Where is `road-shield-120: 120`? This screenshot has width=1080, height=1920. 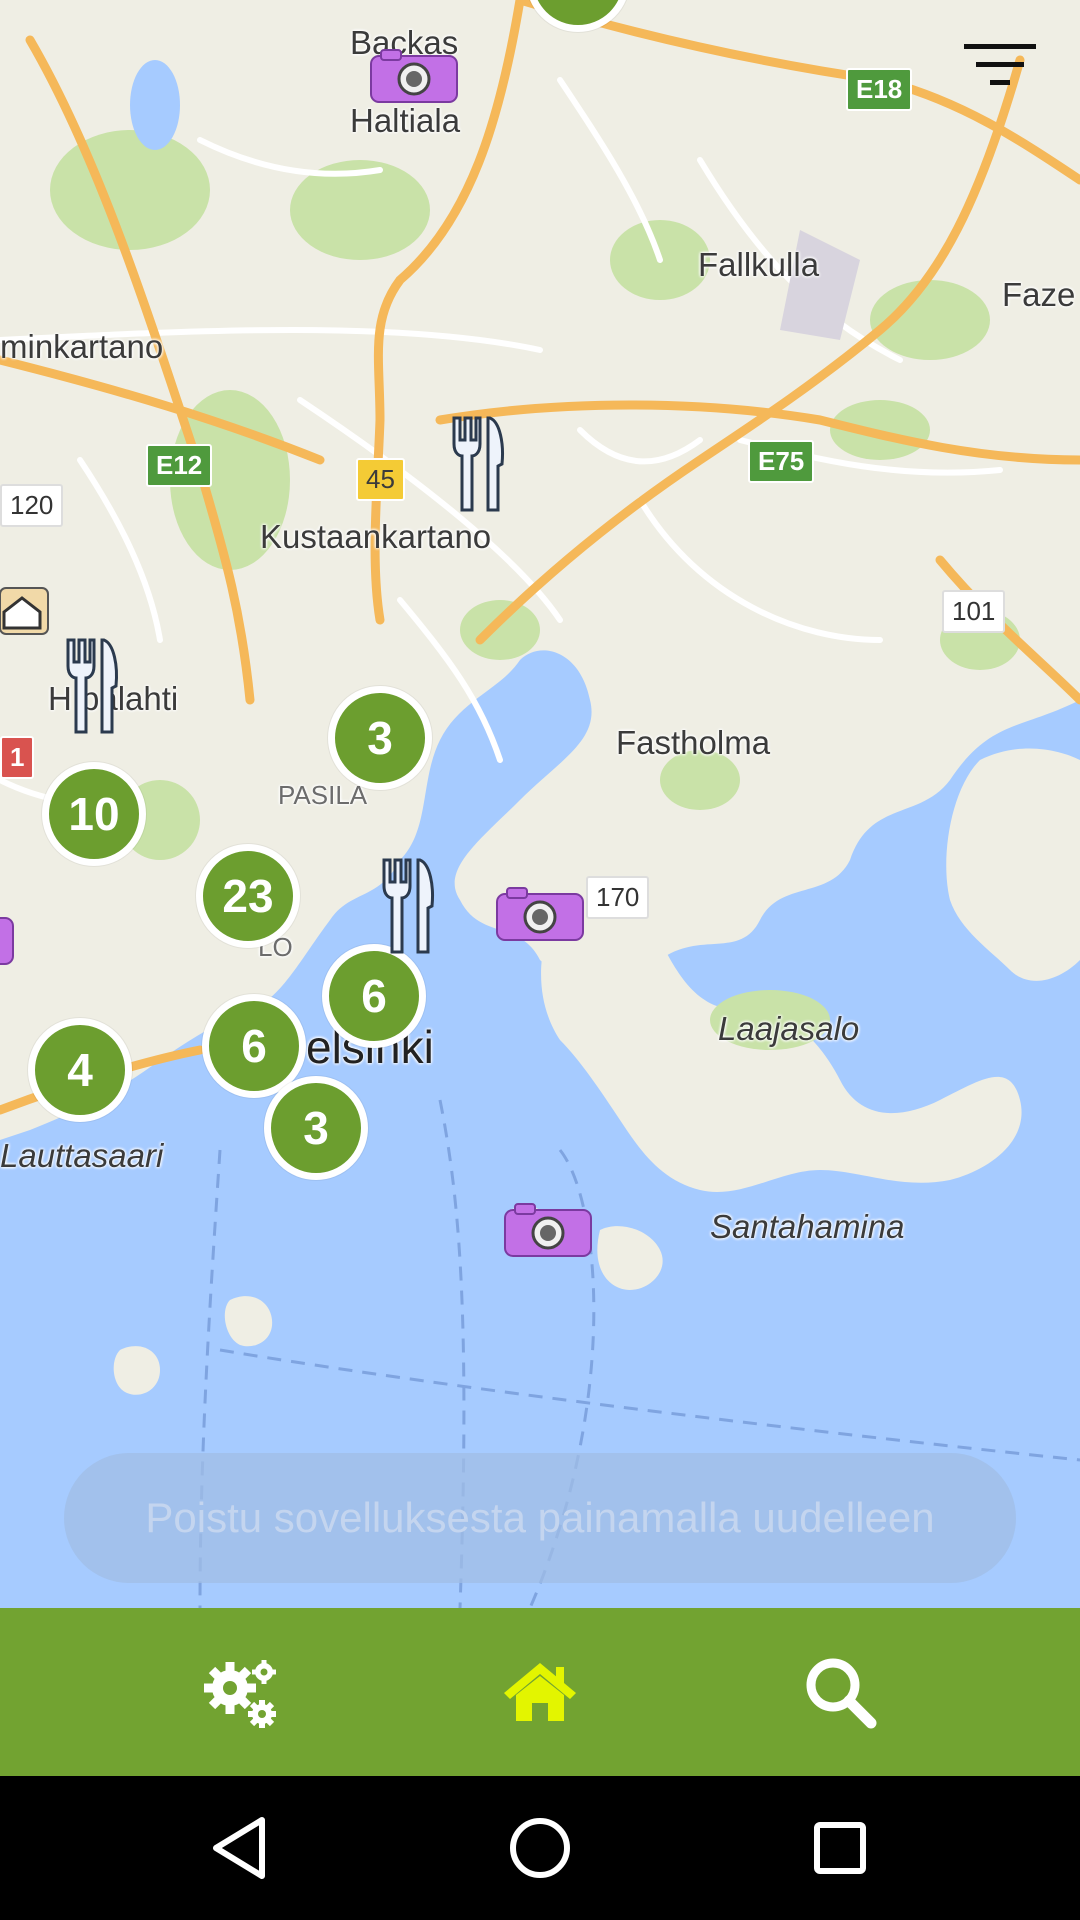
road-shield-120: 120 is located at coordinates (32, 505).